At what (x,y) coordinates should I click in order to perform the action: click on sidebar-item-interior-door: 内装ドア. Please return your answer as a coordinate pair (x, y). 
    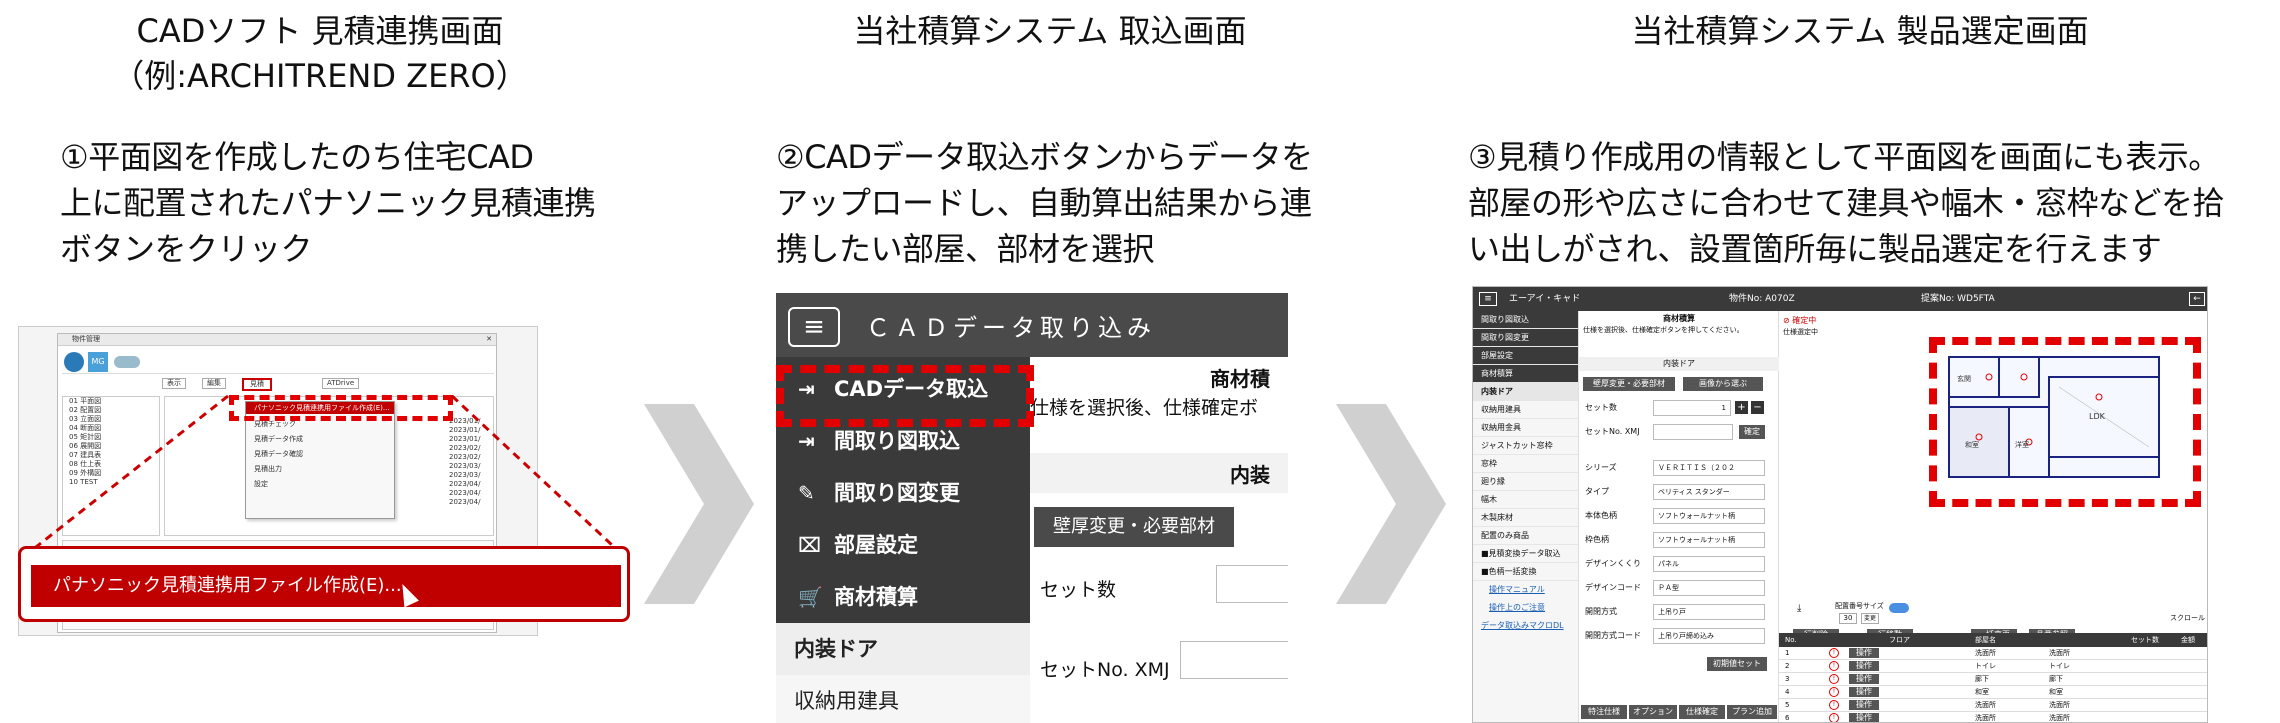
    Looking at the image, I should click on (903, 649).